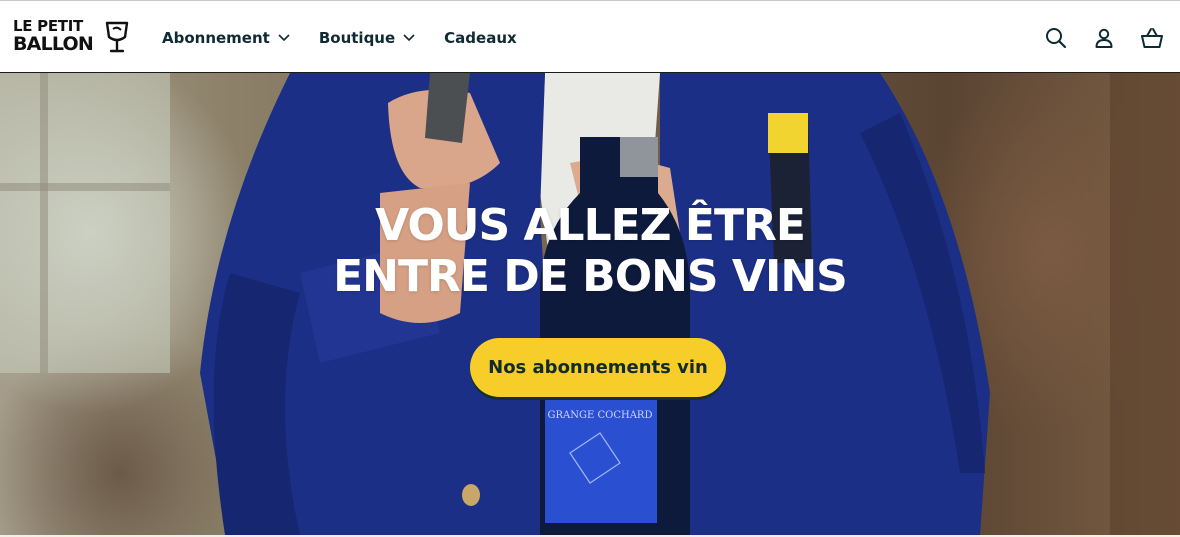 Image resolution: width=1180 pixels, height=537 pixels. What do you see at coordinates (216, 38) in the screenshot?
I see `nav-item-label: Abonnement` at bounding box center [216, 38].